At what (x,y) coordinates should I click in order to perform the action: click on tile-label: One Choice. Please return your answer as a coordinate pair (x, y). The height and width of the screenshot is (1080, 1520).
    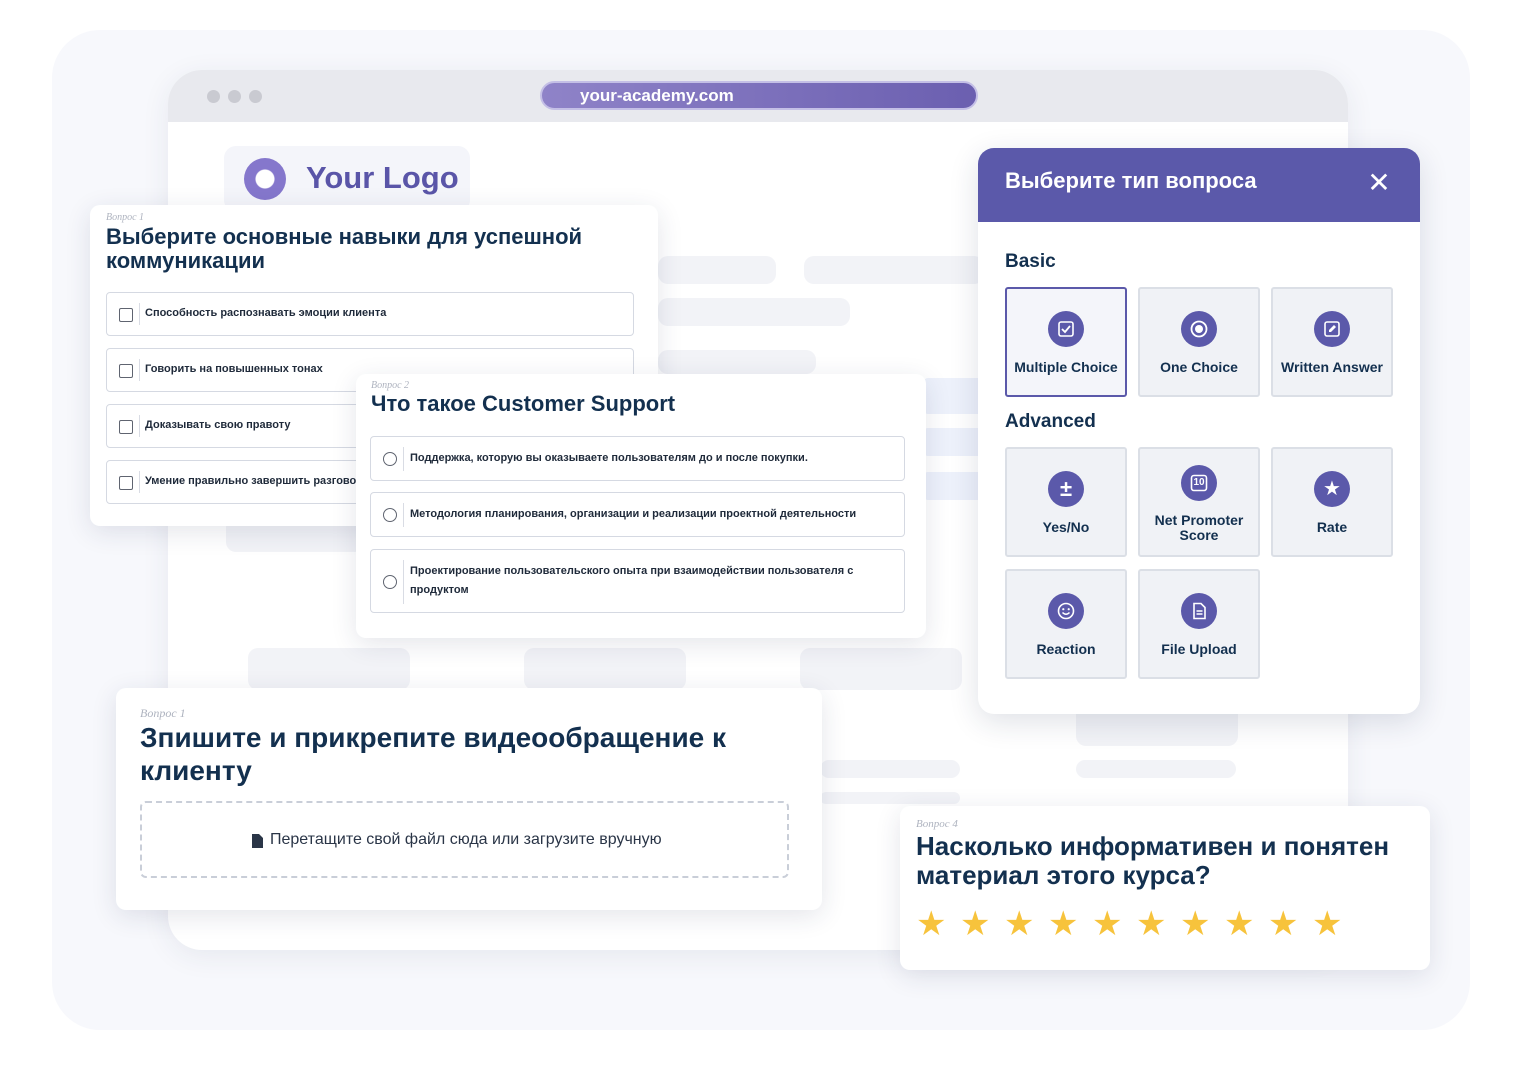
    Looking at the image, I should click on (1199, 367).